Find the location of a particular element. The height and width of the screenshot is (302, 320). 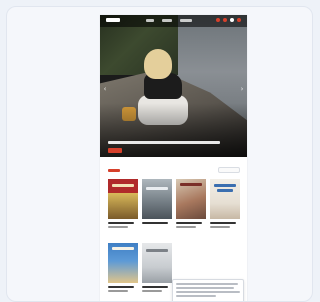

top-navigation is located at coordinates (173, 21).